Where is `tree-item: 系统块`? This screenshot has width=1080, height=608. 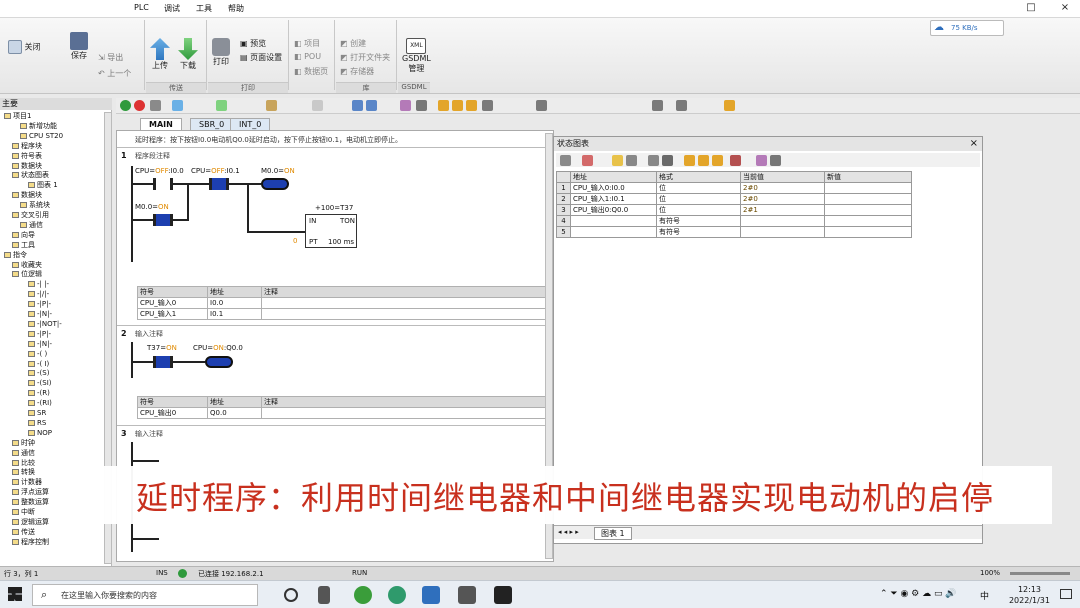 tree-item: 系统块 is located at coordinates (35, 205).